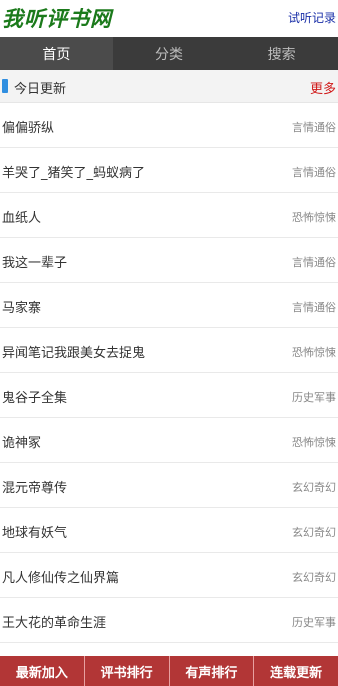 The width and height of the screenshot is (338, 686). I want to click on item-title: 羊哭了_猪笑了_蚂蚁病了, so click(73, 171).